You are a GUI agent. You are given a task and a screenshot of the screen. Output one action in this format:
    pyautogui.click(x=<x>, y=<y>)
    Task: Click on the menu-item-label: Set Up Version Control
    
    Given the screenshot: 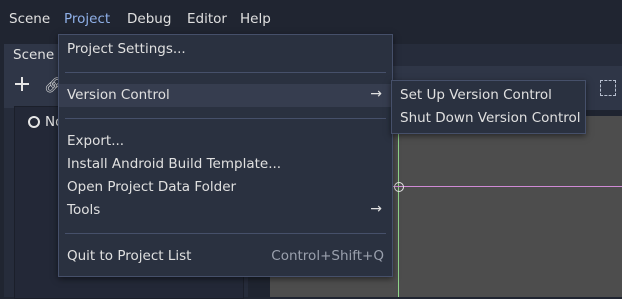 What is the action you would take?
    pyautogui.click(x=476, y=95)
    